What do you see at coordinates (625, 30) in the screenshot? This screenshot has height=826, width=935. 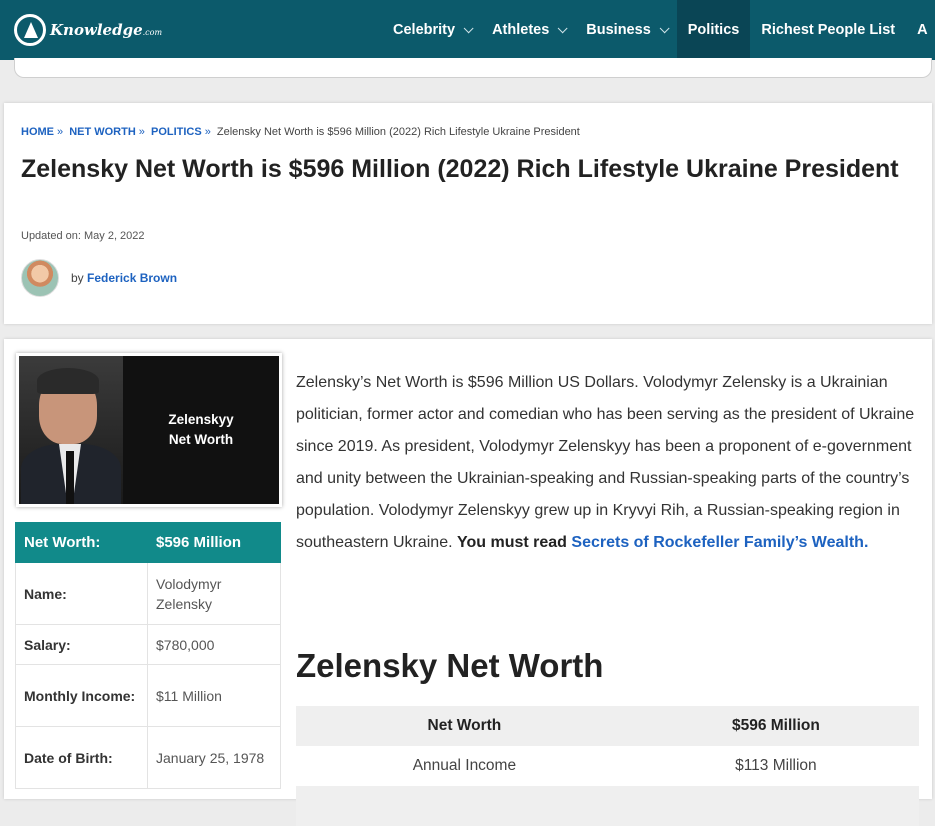 I see `nav-item-business: Business` at bounding box center [625, 30].